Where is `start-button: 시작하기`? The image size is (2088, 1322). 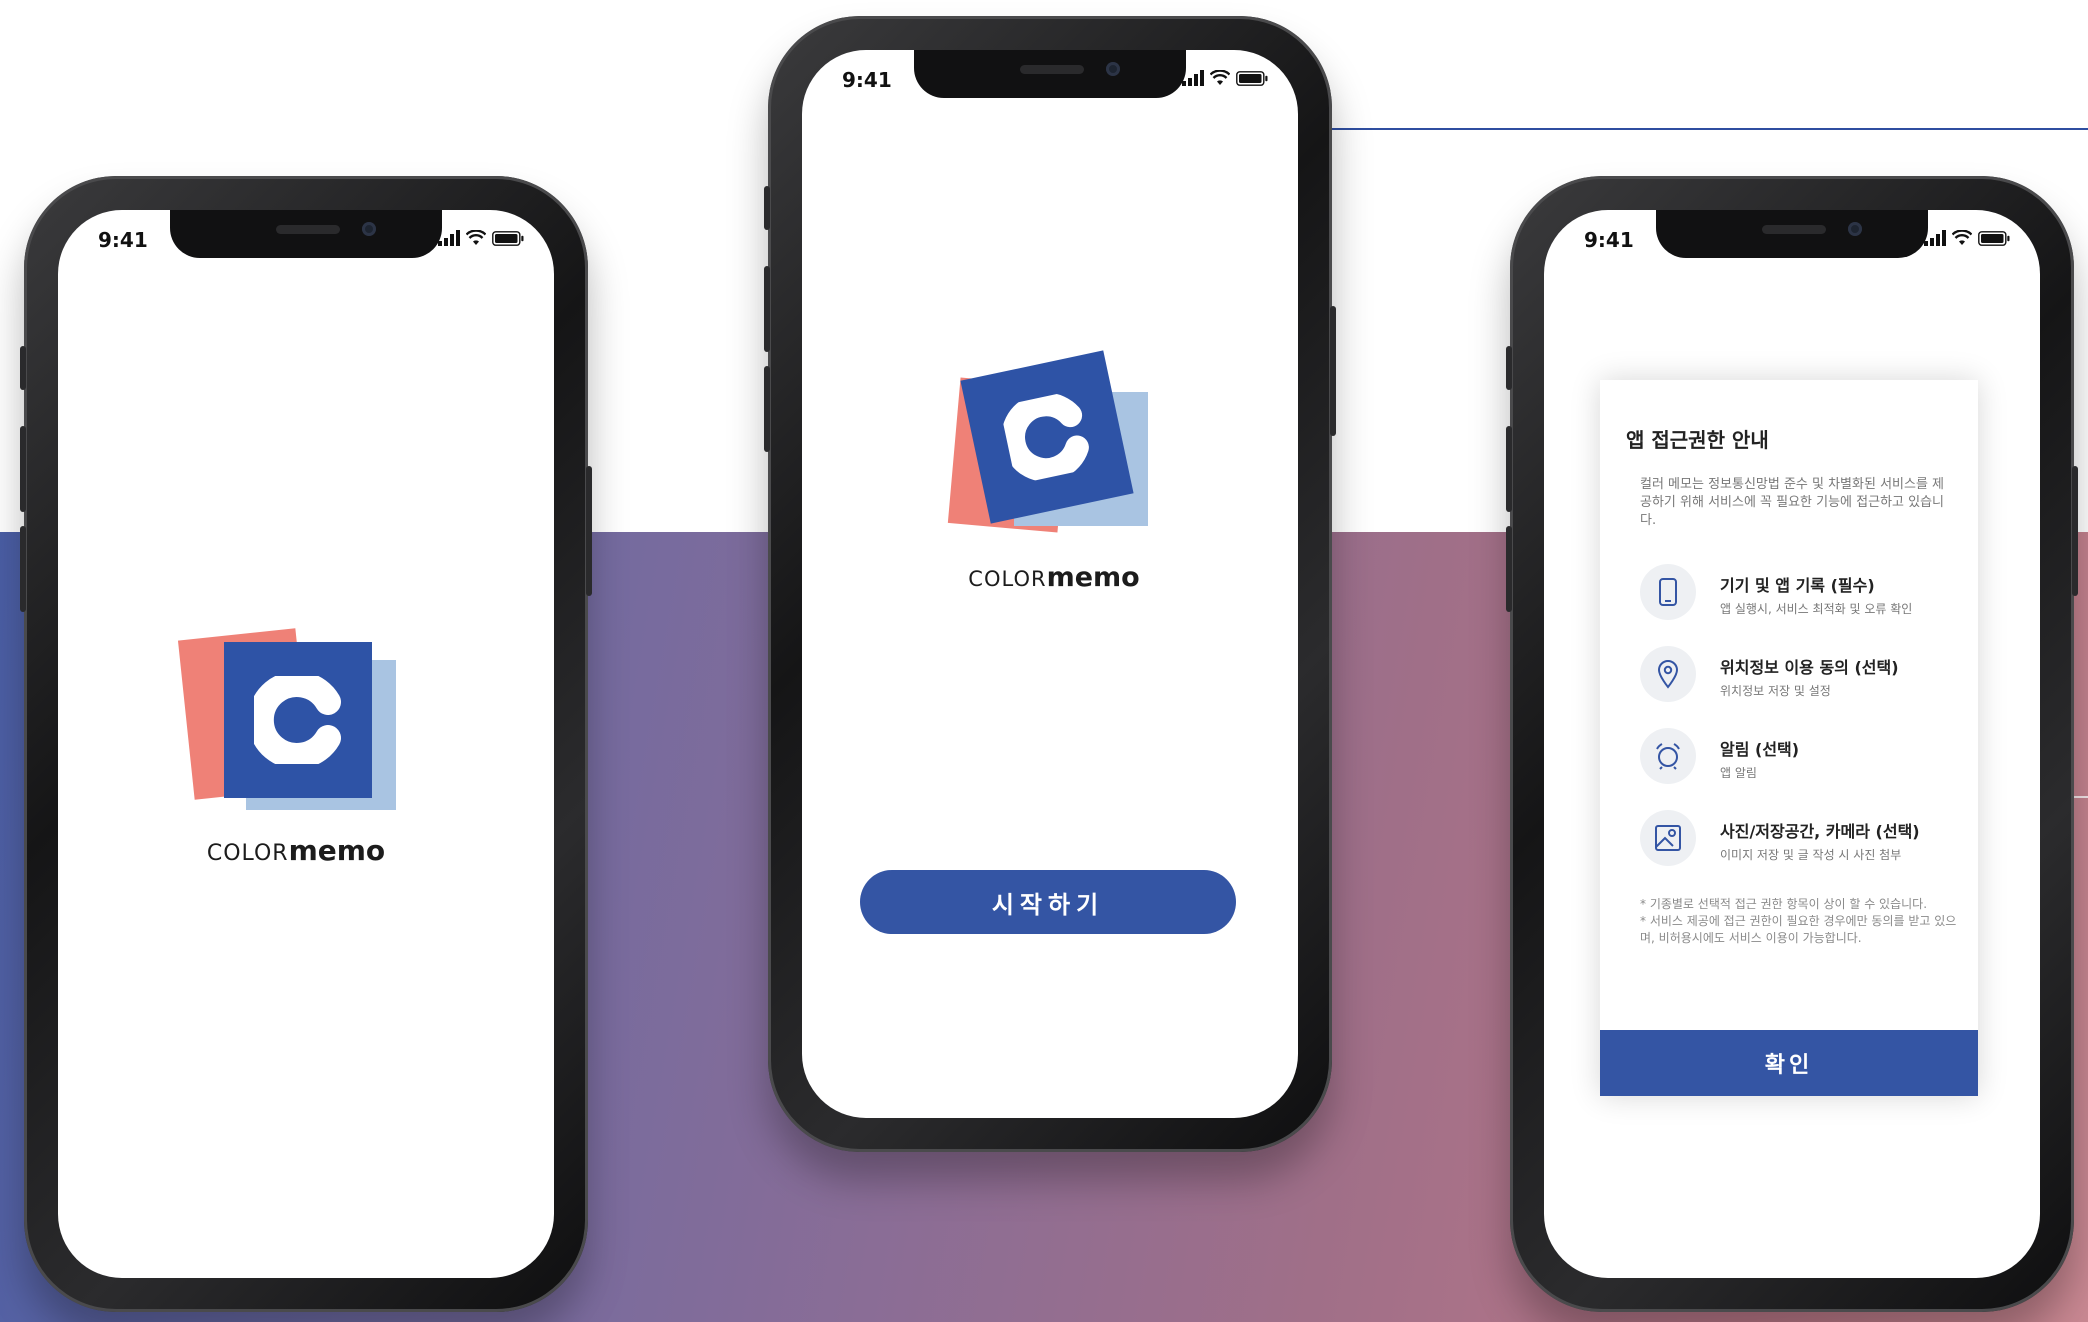 start-button: 시작하기 is located at coordinates (1048, 902).